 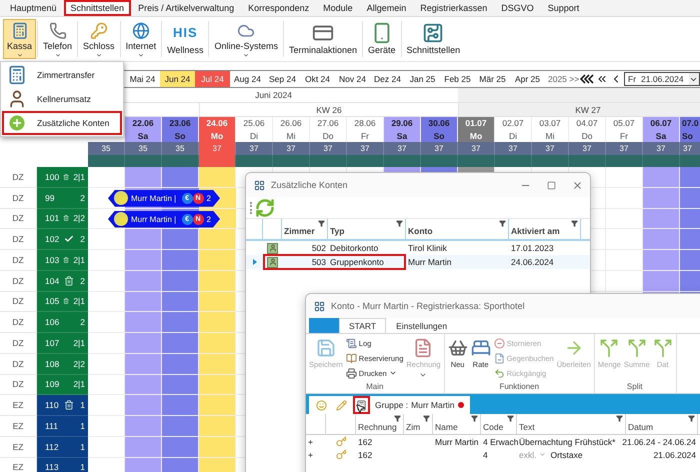 I want to click on room-cell: 101 2|2, so click(x=62, y=219).